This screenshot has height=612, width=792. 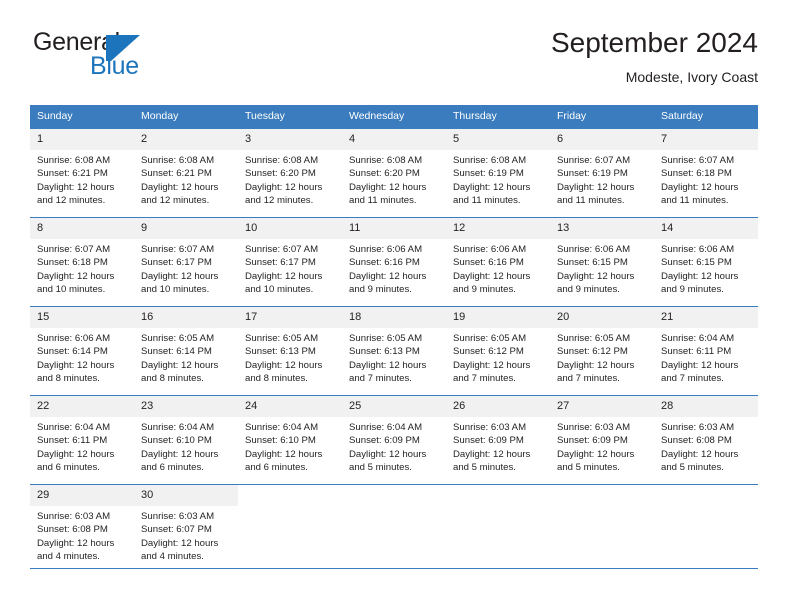 What do you see at coordinates (498, 317) in the screenshot?
I see `day-number: 19` at bounding box center [498, 317].